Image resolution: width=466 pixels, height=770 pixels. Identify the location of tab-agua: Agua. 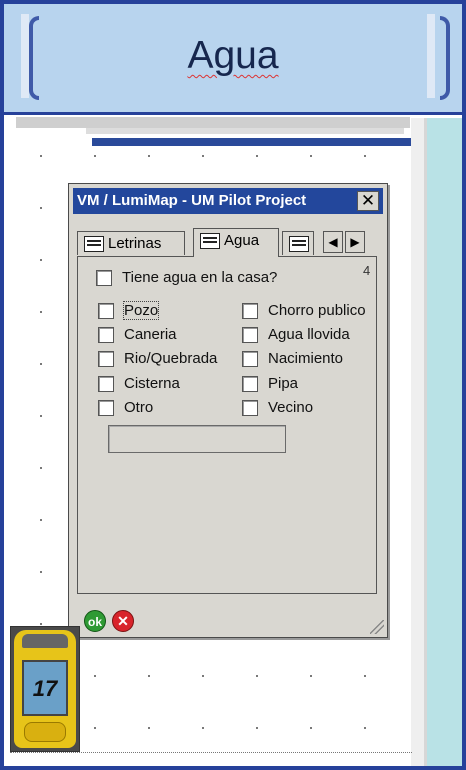
(236, 242).